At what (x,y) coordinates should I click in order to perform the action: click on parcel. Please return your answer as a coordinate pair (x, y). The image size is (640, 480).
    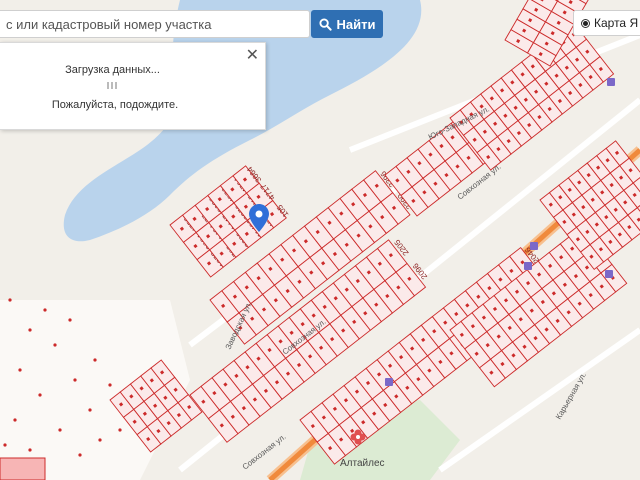
    Looking at the image, I should click on (23, 468).